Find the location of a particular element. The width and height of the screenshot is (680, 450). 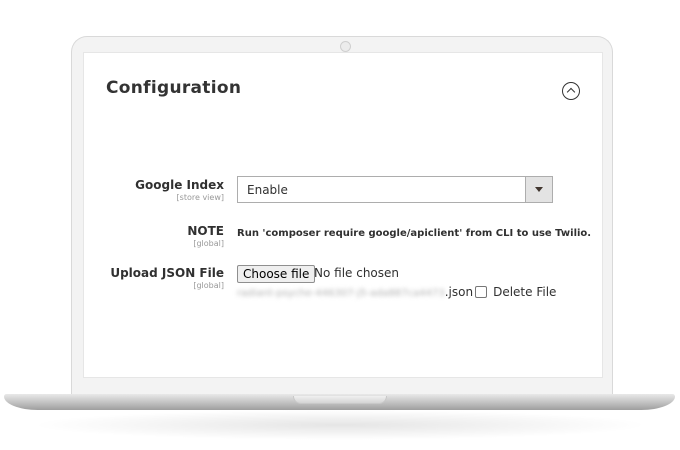

delete-file-label: Delete File is located at coordinates (524, 292).